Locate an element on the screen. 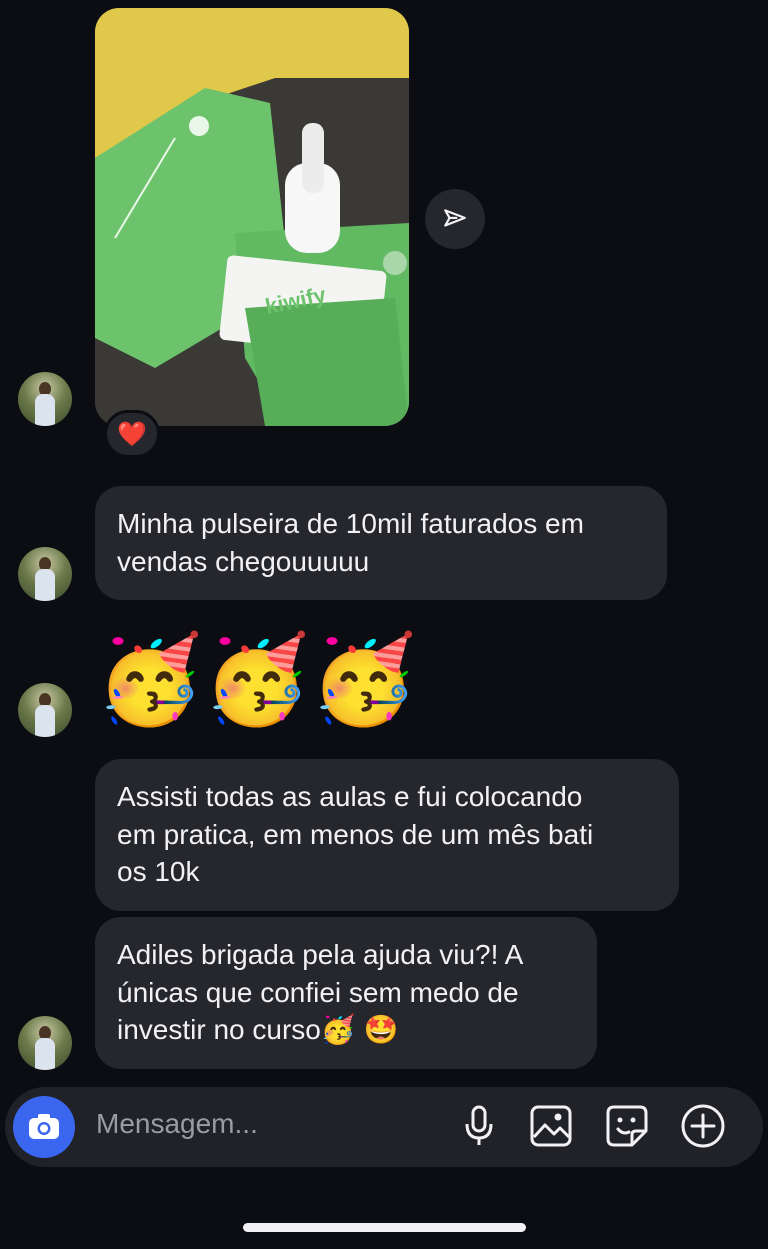 The image size is (768, 1249). camera-button is located at coordinates (44, 1127).